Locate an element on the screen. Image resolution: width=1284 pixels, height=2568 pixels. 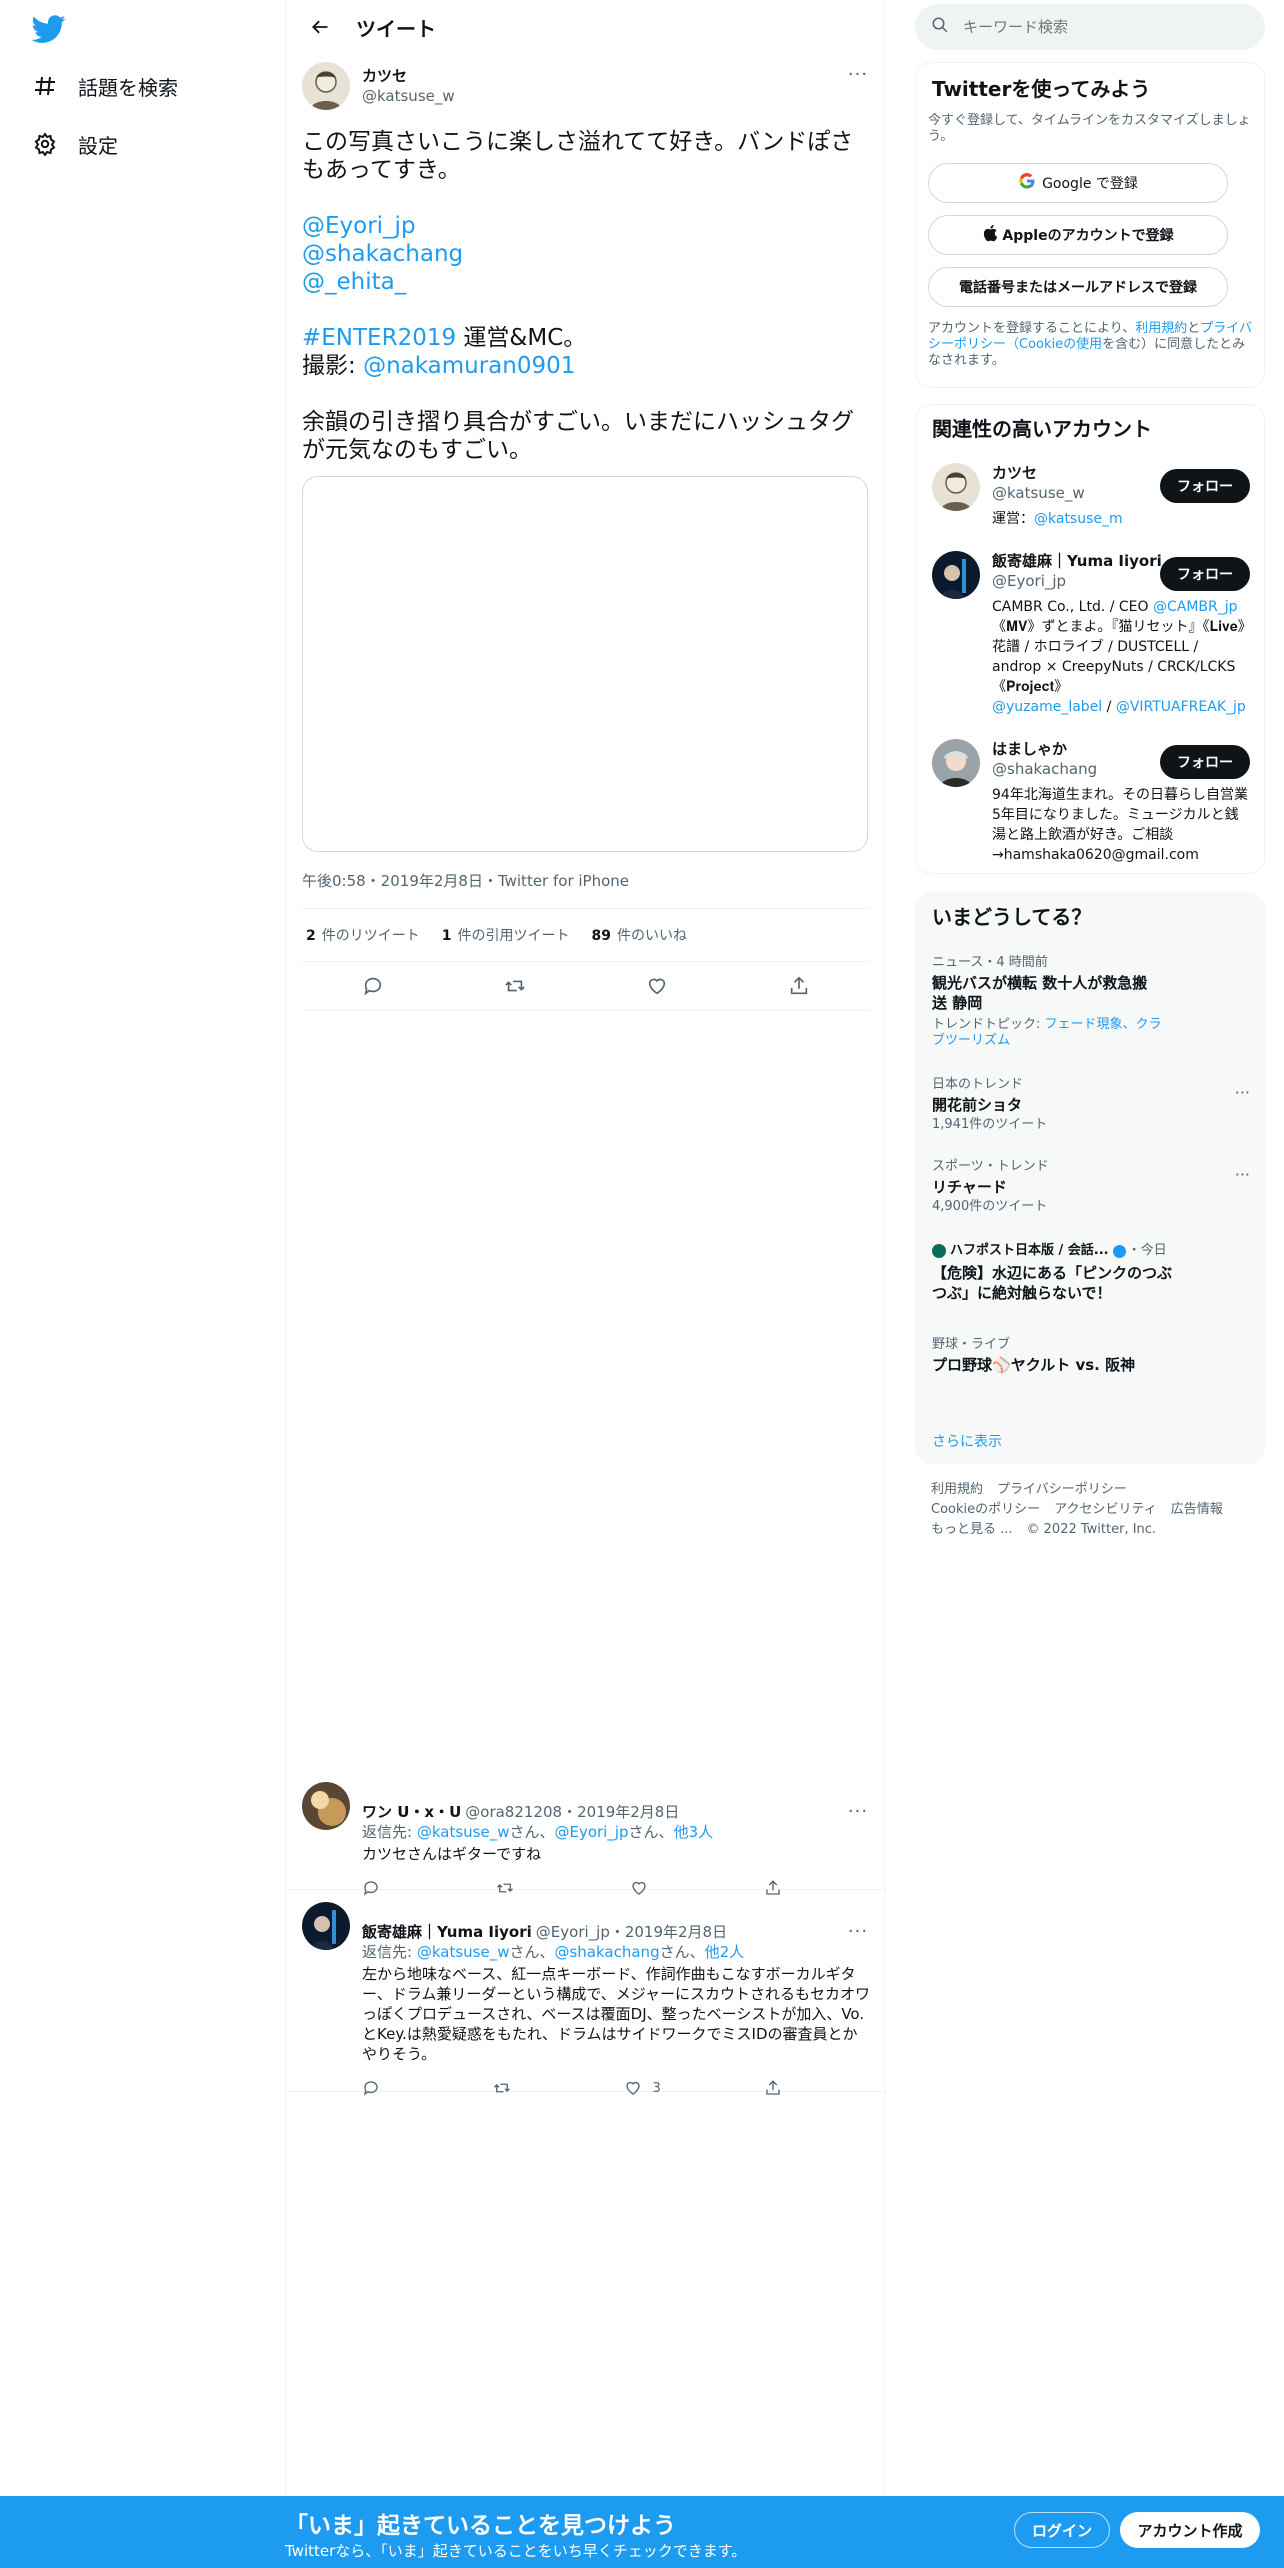
mention-link: @nakamuran0901 is located at coordinates (469, 366).